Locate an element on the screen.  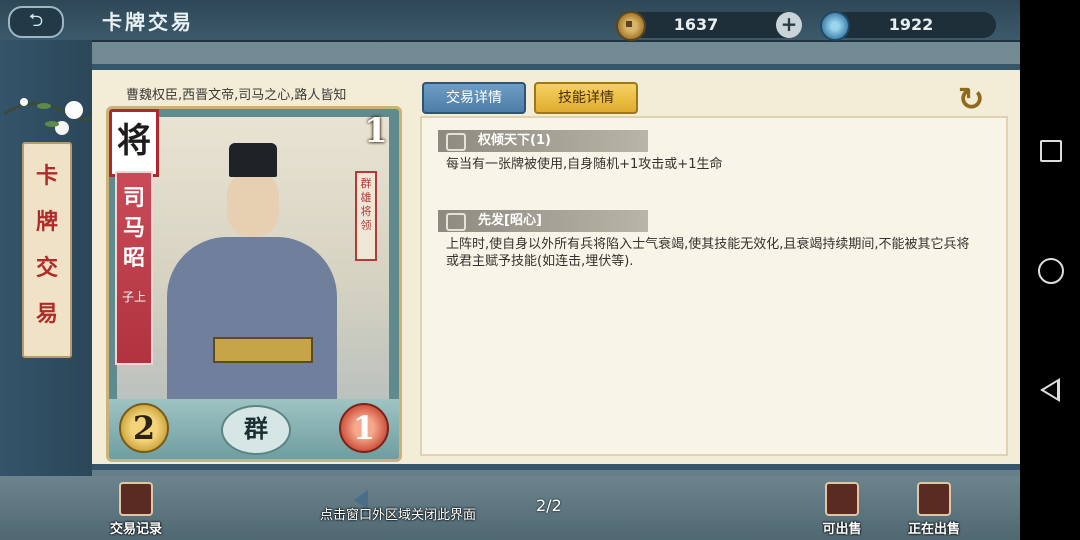
top-bar: ⮌ 卡牌交易 1637 + 1922 is located at coordinates (510, 21).